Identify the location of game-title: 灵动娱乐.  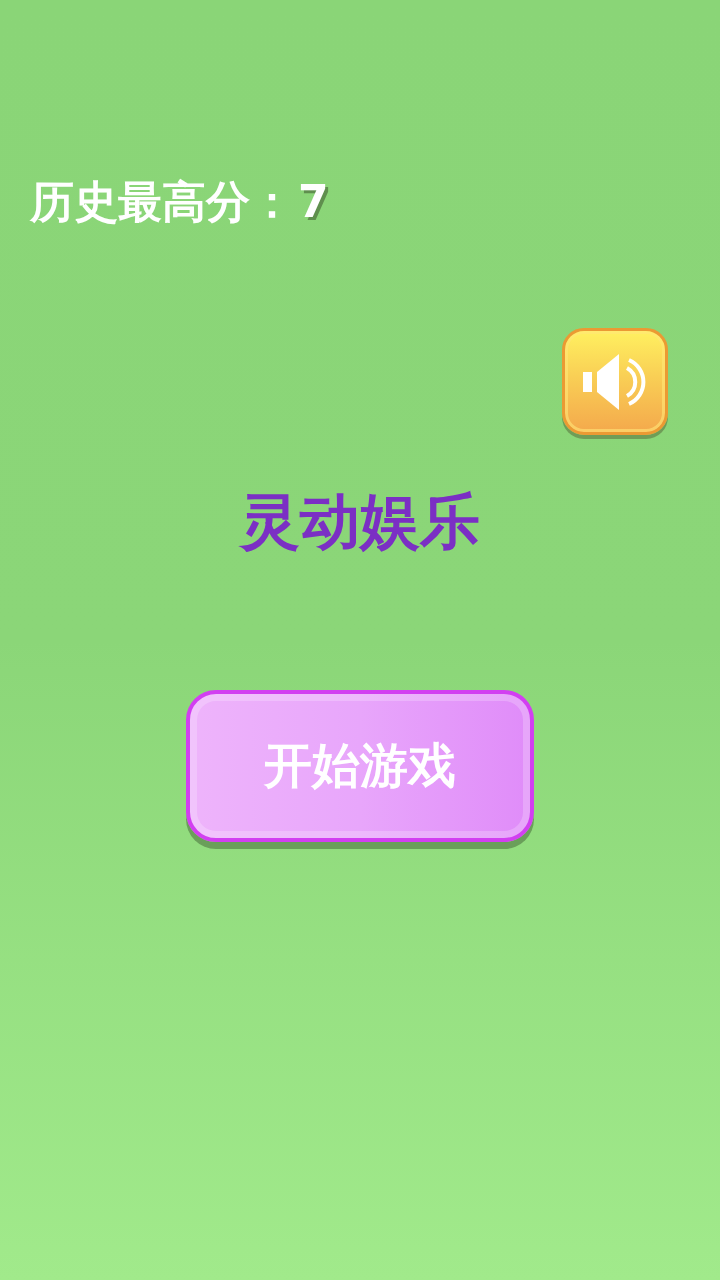
(360, 521).